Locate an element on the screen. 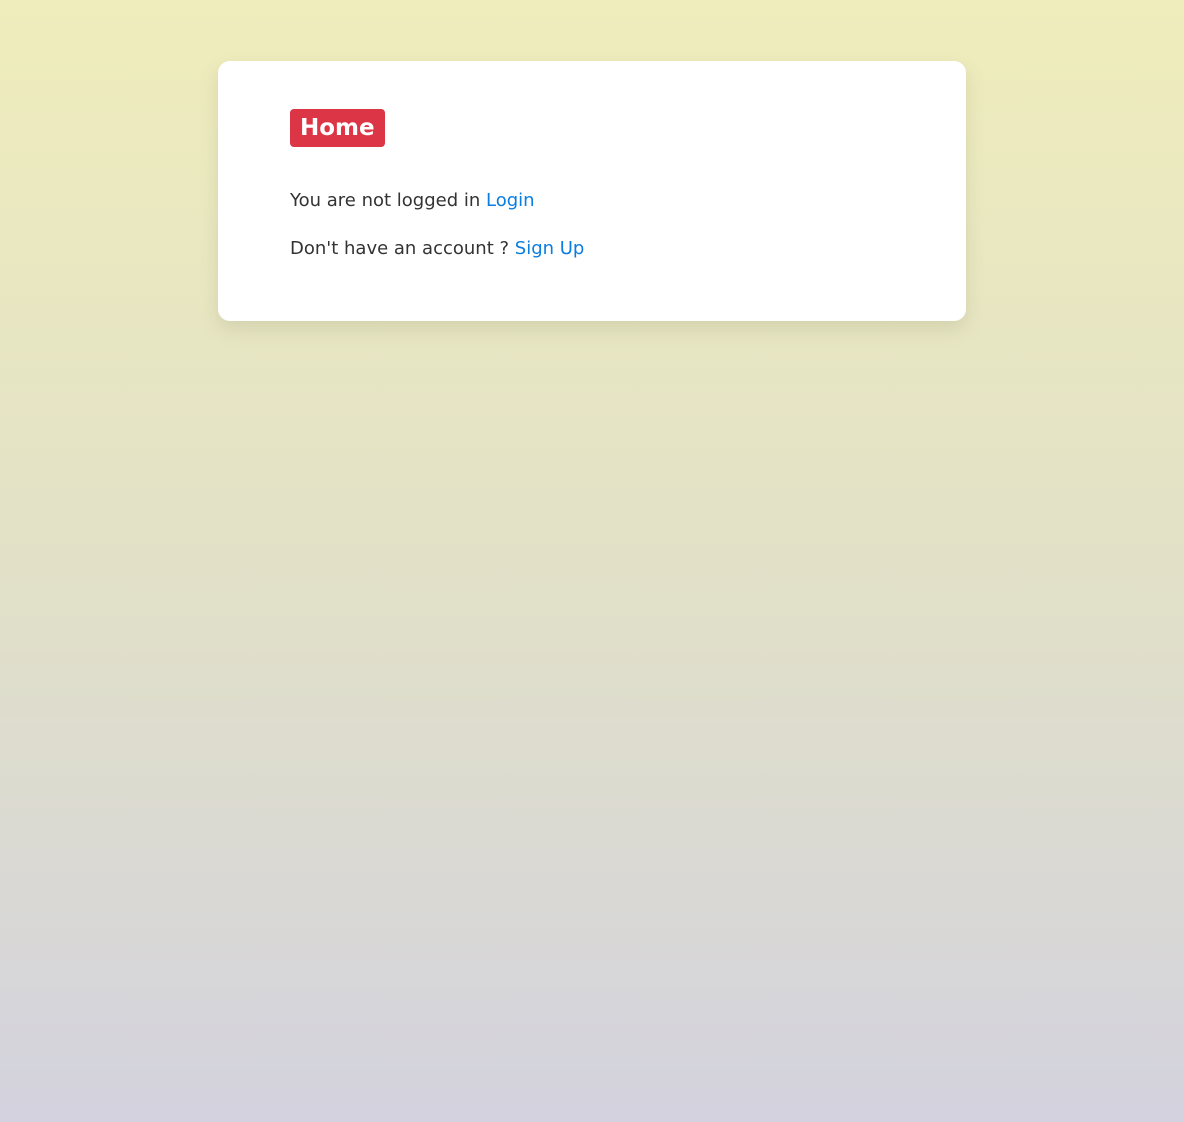 This screenshot has height=1122, width=1184. login-status-line: You are not logged in Login is located at coordinates (412, 201).